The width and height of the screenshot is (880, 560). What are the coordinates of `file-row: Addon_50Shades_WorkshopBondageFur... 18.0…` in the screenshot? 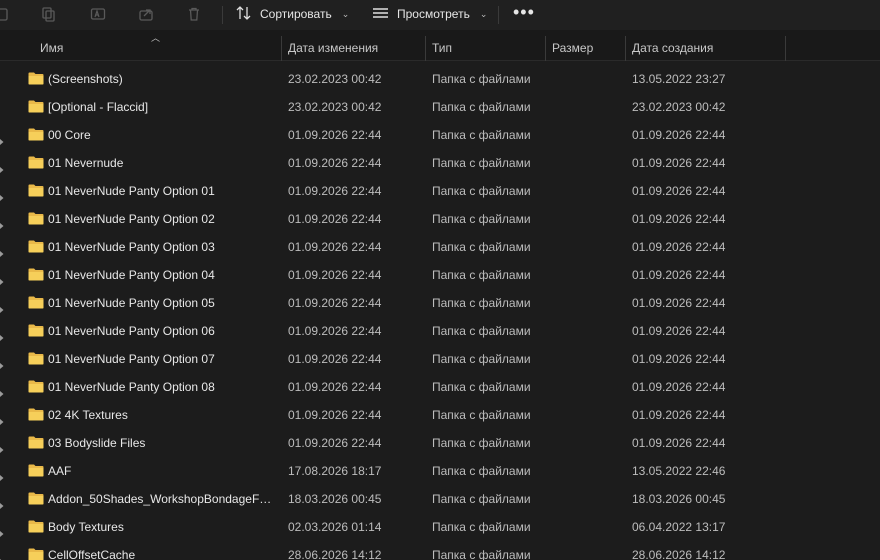 It's located at (440, 499).